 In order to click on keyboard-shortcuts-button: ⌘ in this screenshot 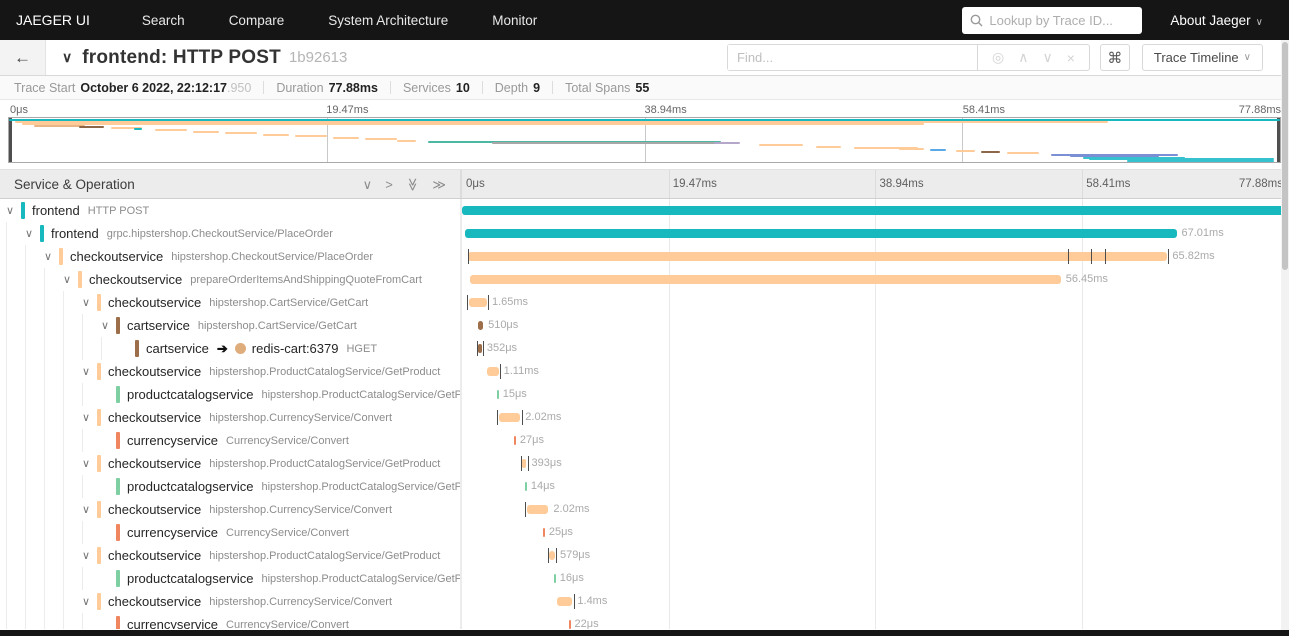, I will do `click(1114, 57)`.